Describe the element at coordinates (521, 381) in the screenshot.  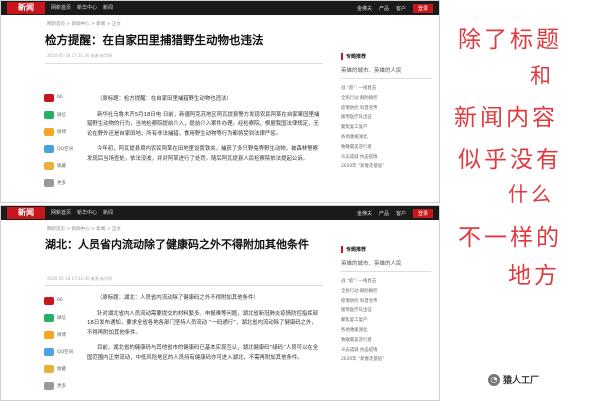
I see `watermark-text: 猿人工厂` at that location.